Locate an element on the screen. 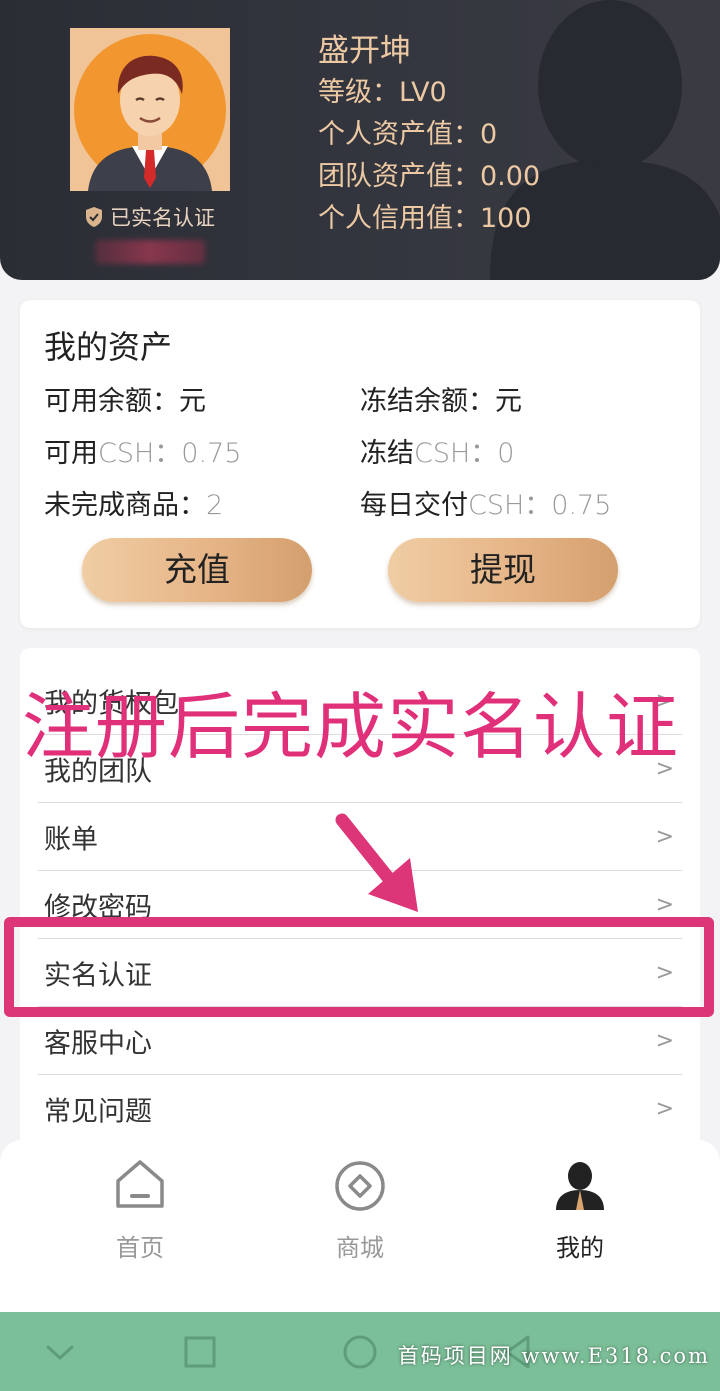  tab-label: 商城 is located at coordinates (360, 1248).